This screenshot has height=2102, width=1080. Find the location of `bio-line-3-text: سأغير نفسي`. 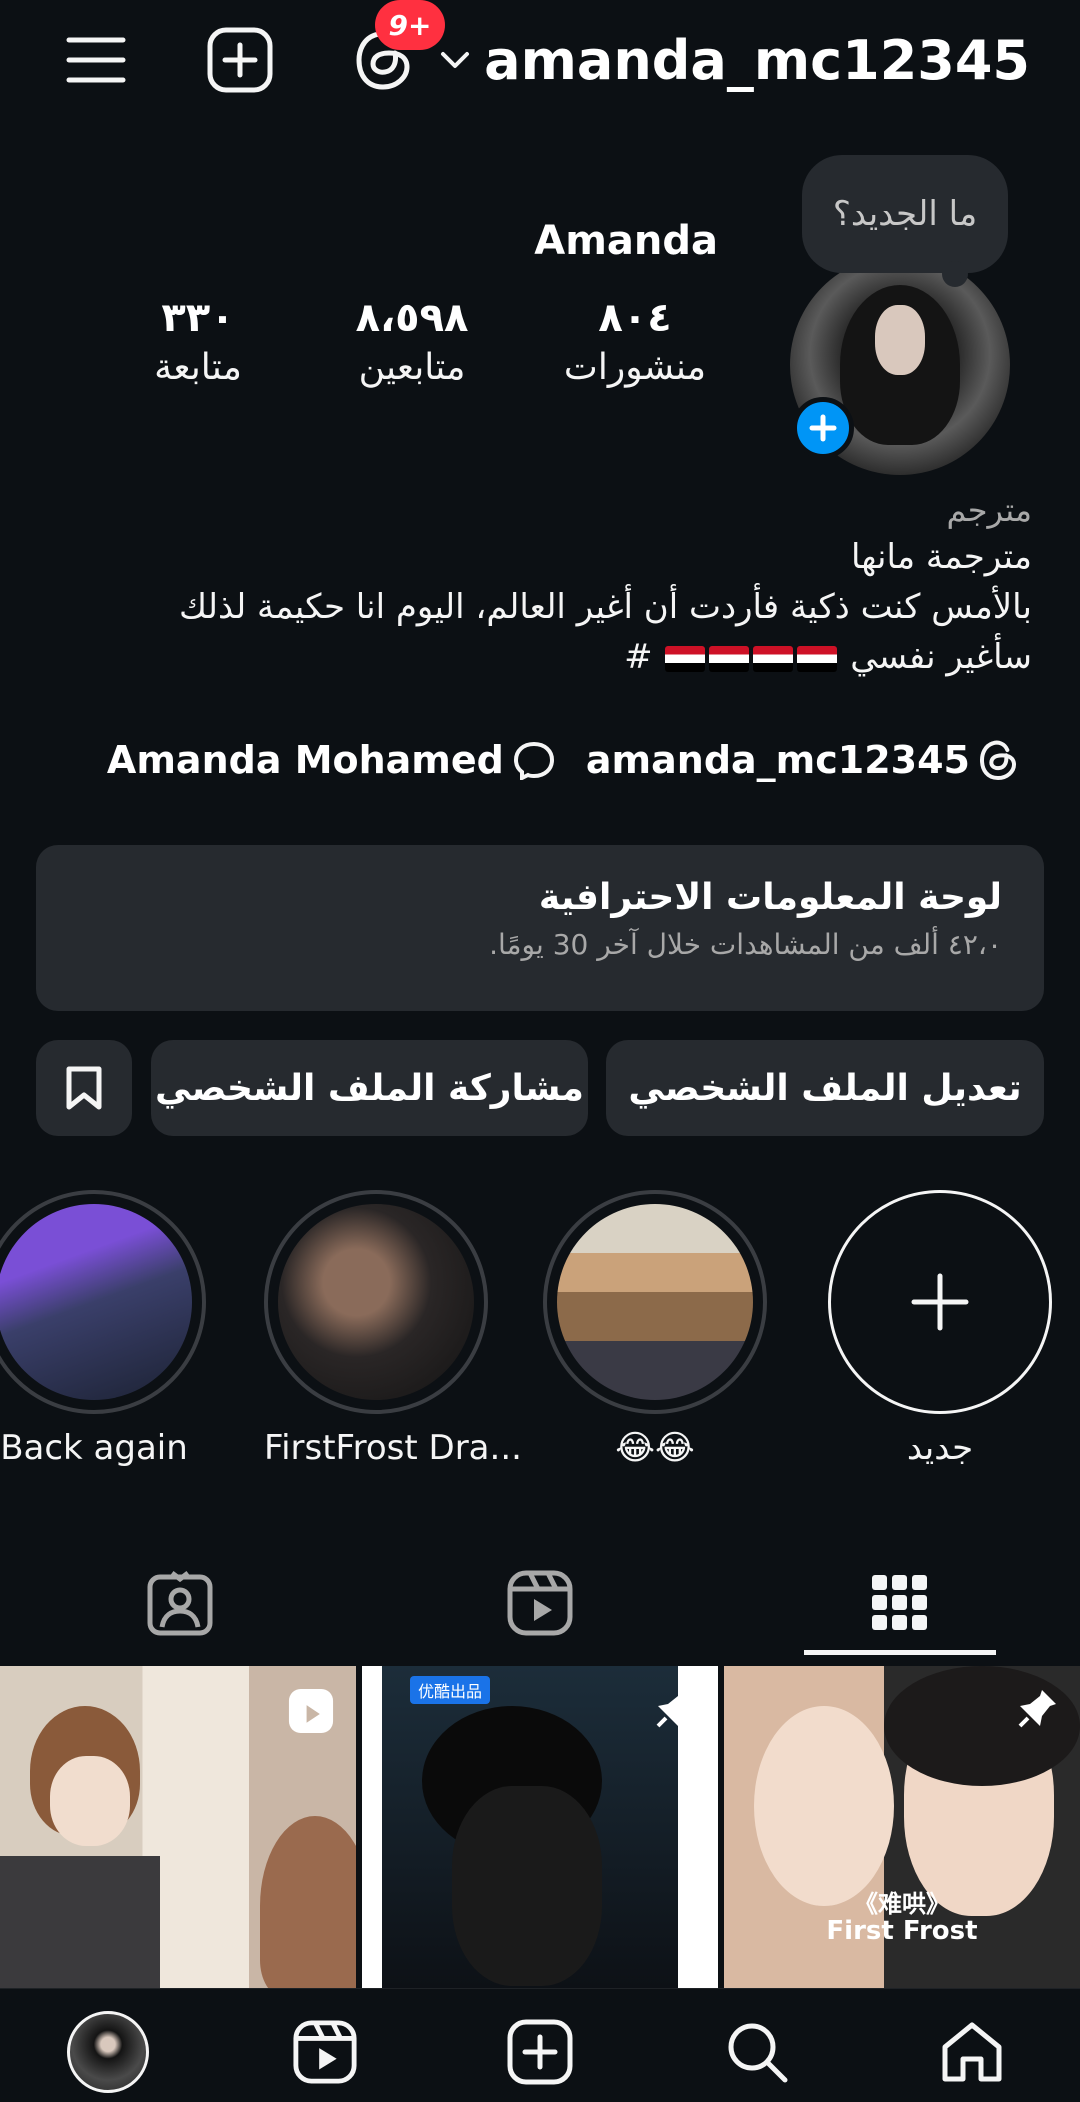

bio-line-3-text: سأغير نفسي is located at coordinates (941, 657).